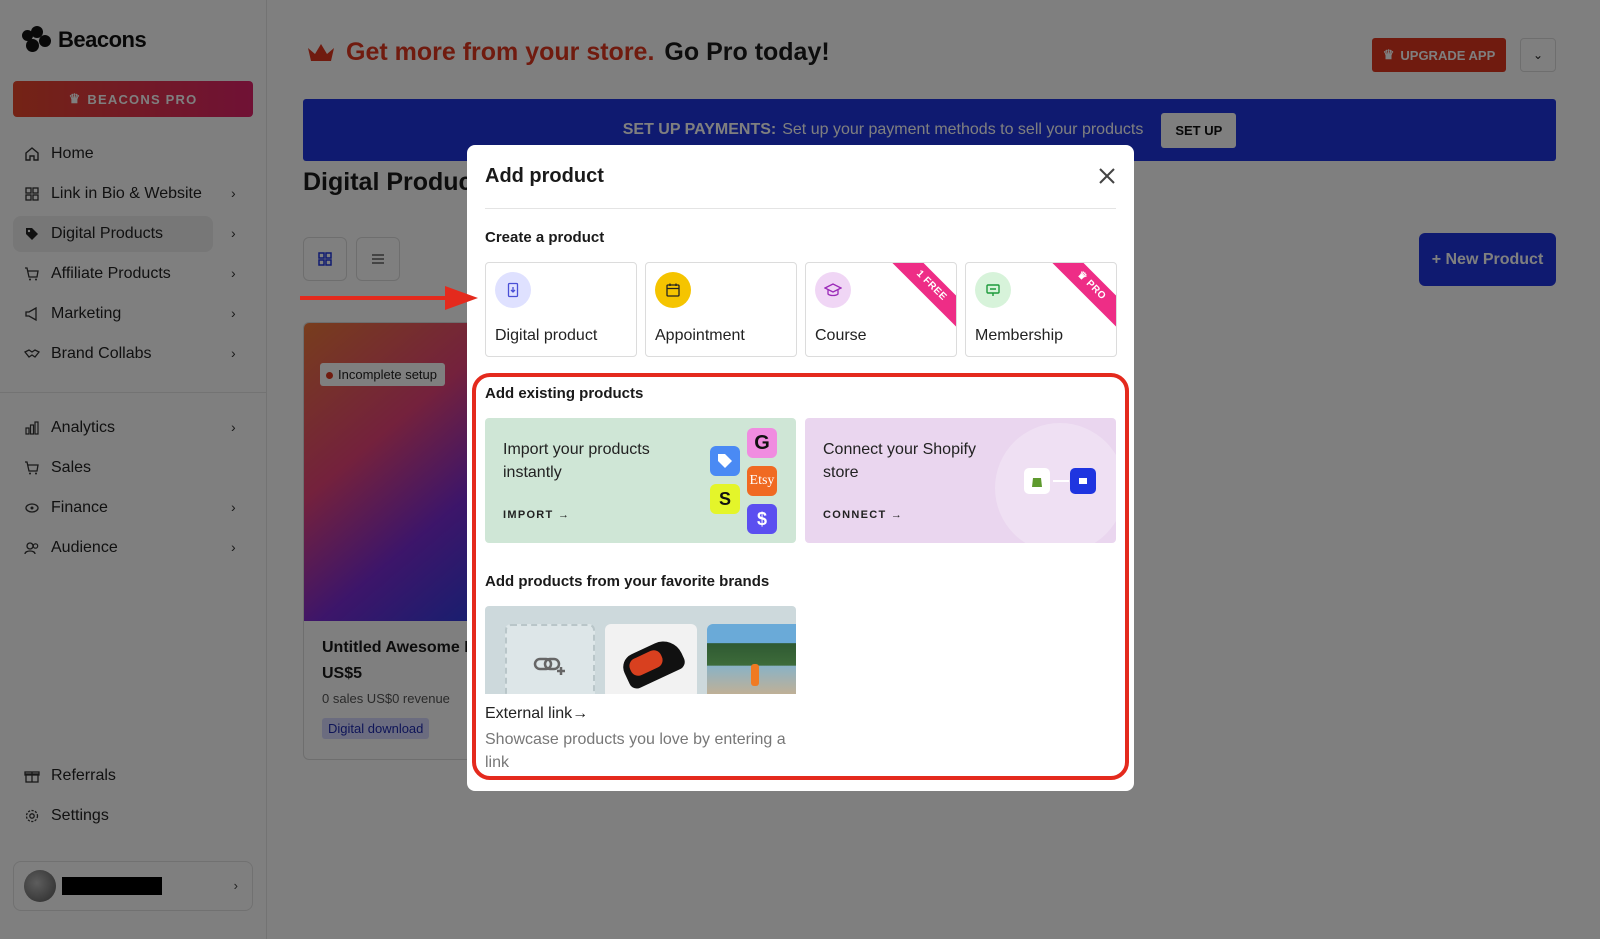  I want to click on modal-divider, so click(800, 208).